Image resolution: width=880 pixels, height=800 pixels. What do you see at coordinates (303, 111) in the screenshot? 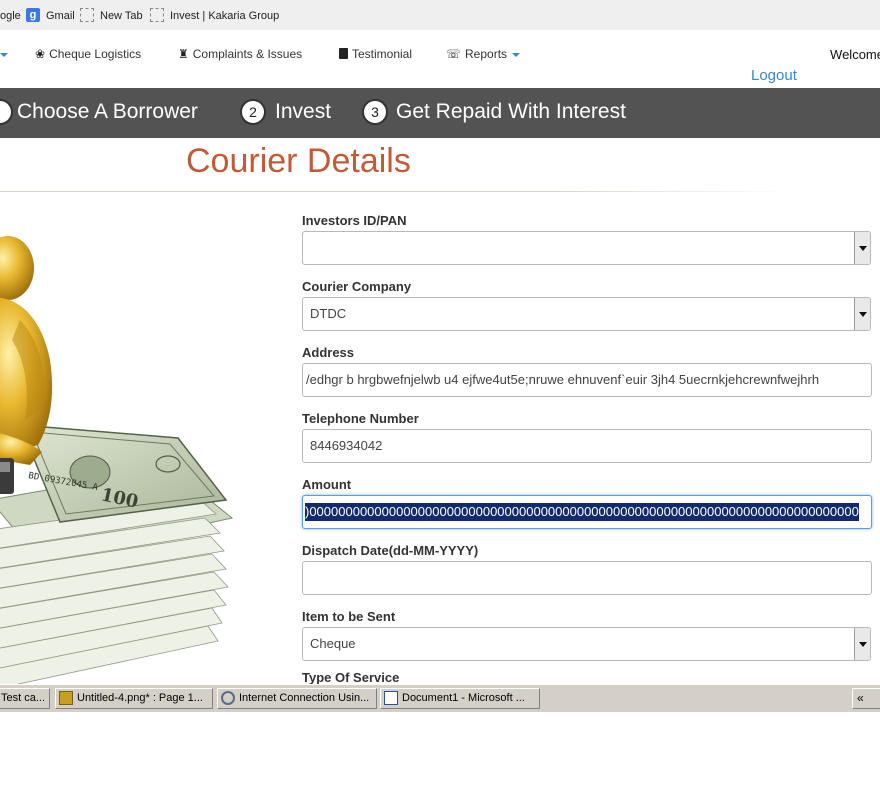
I see `step-2-label: Invest` at bounding box center [303, 111].